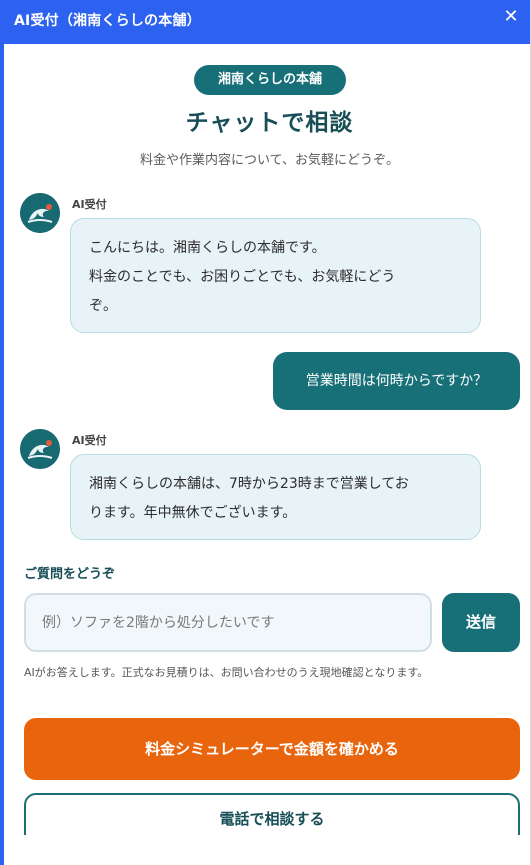  What do you see at coordinates (228, 622) in the screenshot?
I see `message-input` at bounding box center [228, 622].